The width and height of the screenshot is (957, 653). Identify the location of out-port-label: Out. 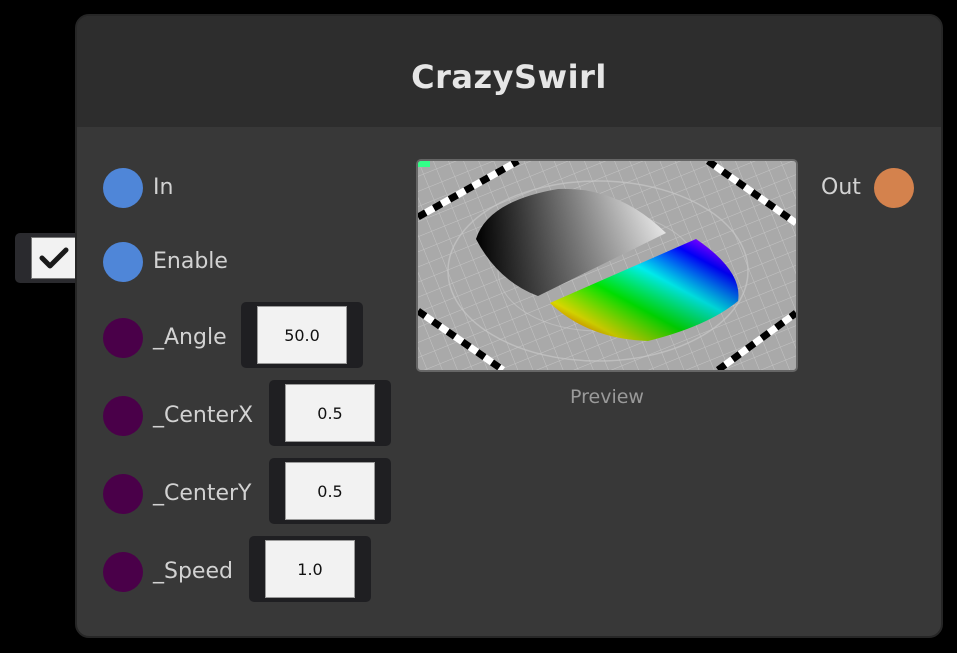
(841, 187).